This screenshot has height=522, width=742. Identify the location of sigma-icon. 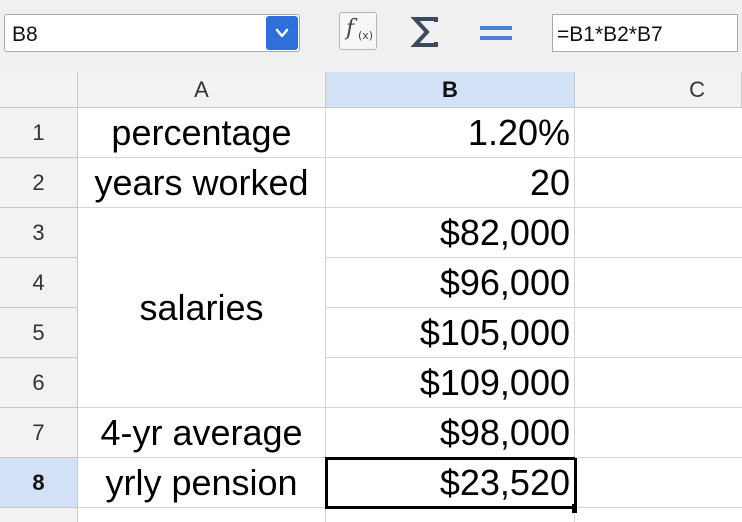
(426, 32).